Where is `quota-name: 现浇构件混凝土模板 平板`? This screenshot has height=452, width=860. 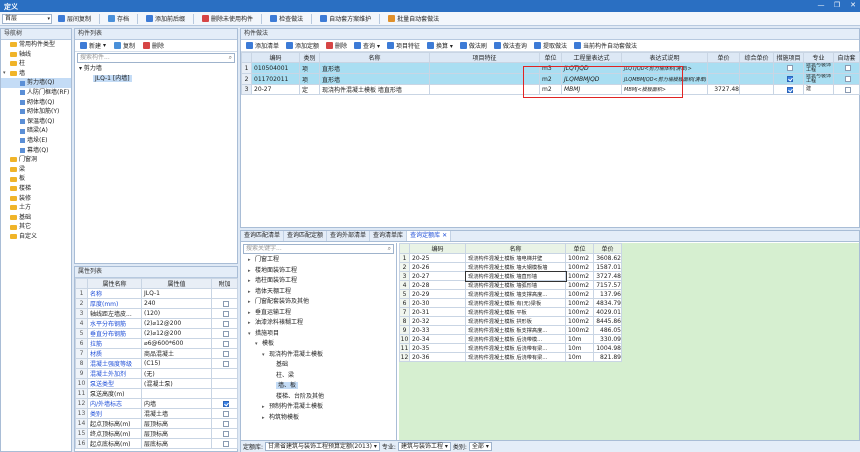 quota-name: 现浇构件混凝土模板 平板 is located at coordinates (515, 312).